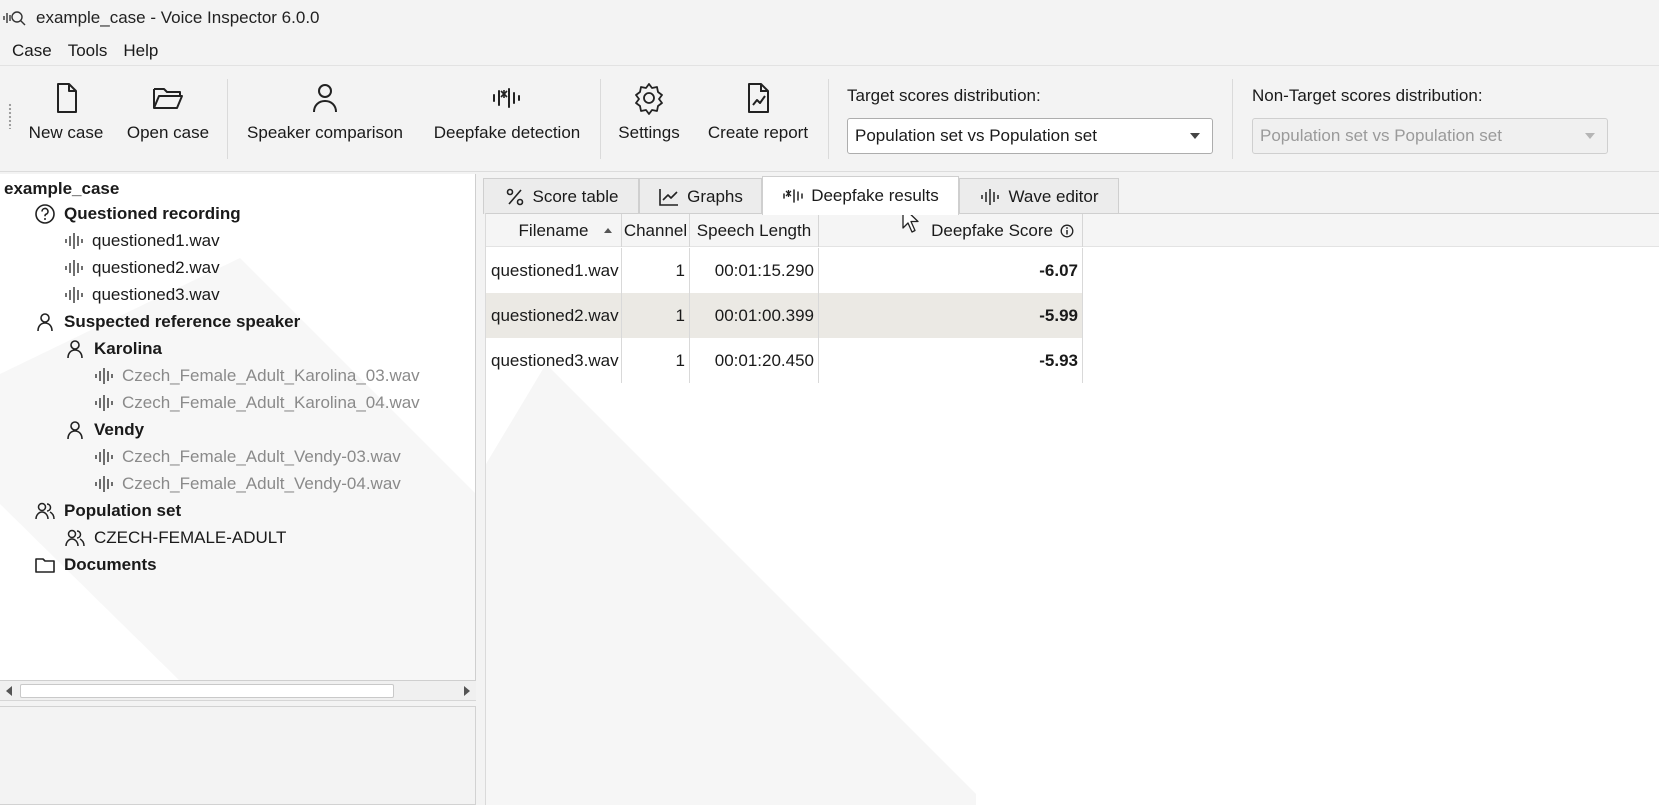 This screenshot has height=805, width=1659. Describe the element at coordinates (649, 132) in the screenshot. I see `settings-label: Settings` at that location.